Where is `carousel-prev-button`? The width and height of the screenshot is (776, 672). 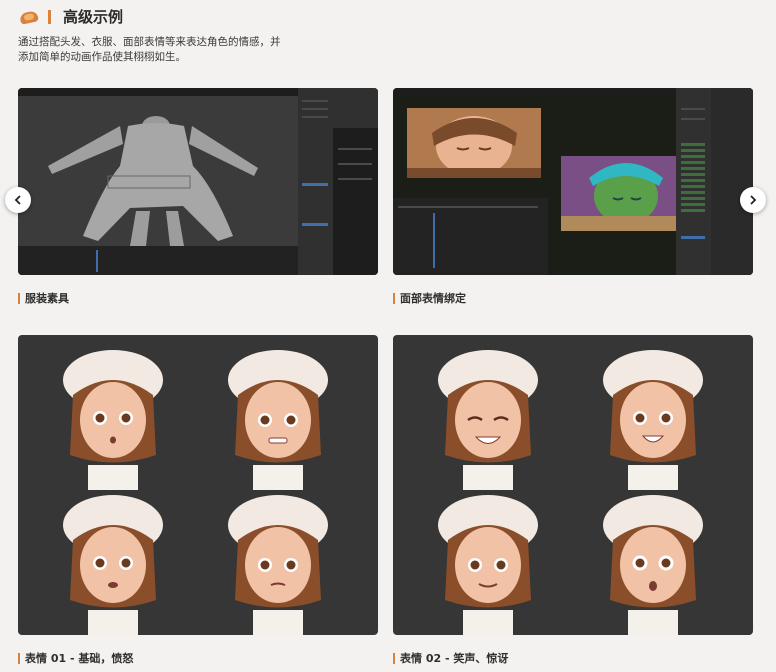 carousel-prev-button is located at coordinates (18, 200).